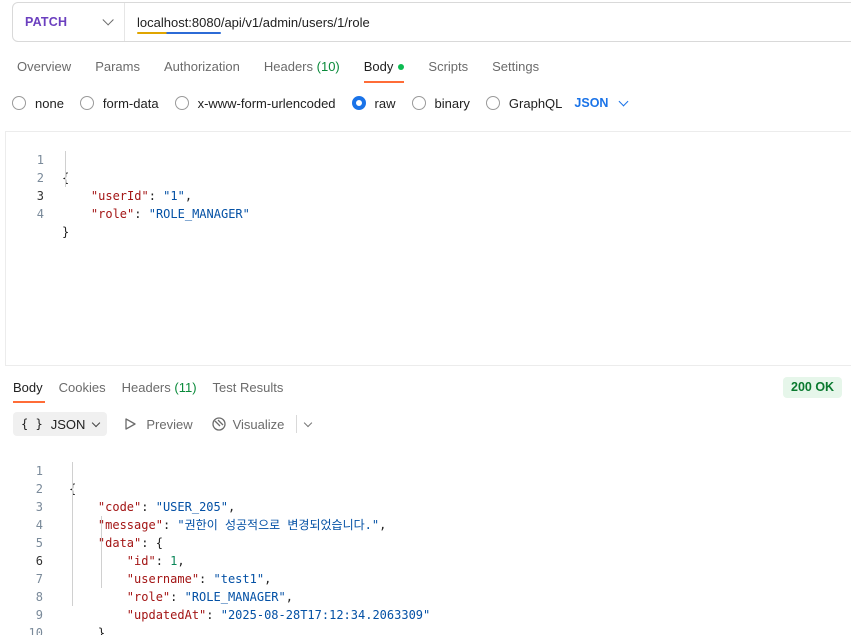 The image size is (851, 635). Describe the element at coordinates (591, 103) in the screenshot. I see `raw-format-label: JSON` at that location.